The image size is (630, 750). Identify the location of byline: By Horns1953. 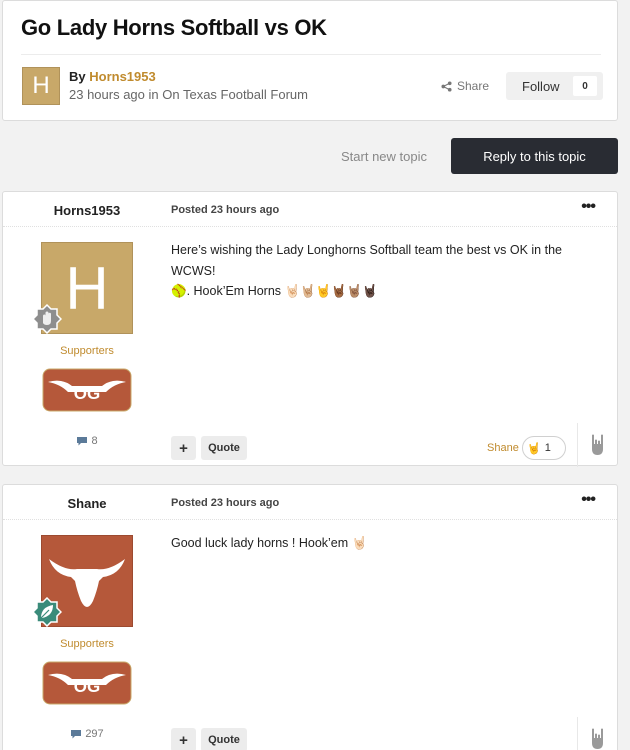
(112, 76).